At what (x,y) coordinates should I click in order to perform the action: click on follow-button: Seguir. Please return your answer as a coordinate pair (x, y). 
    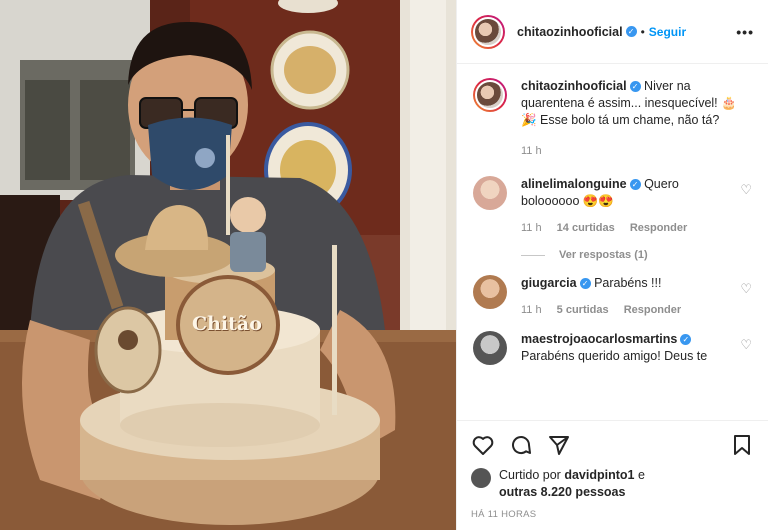
    Looking at the image, I should click on (667, 32).